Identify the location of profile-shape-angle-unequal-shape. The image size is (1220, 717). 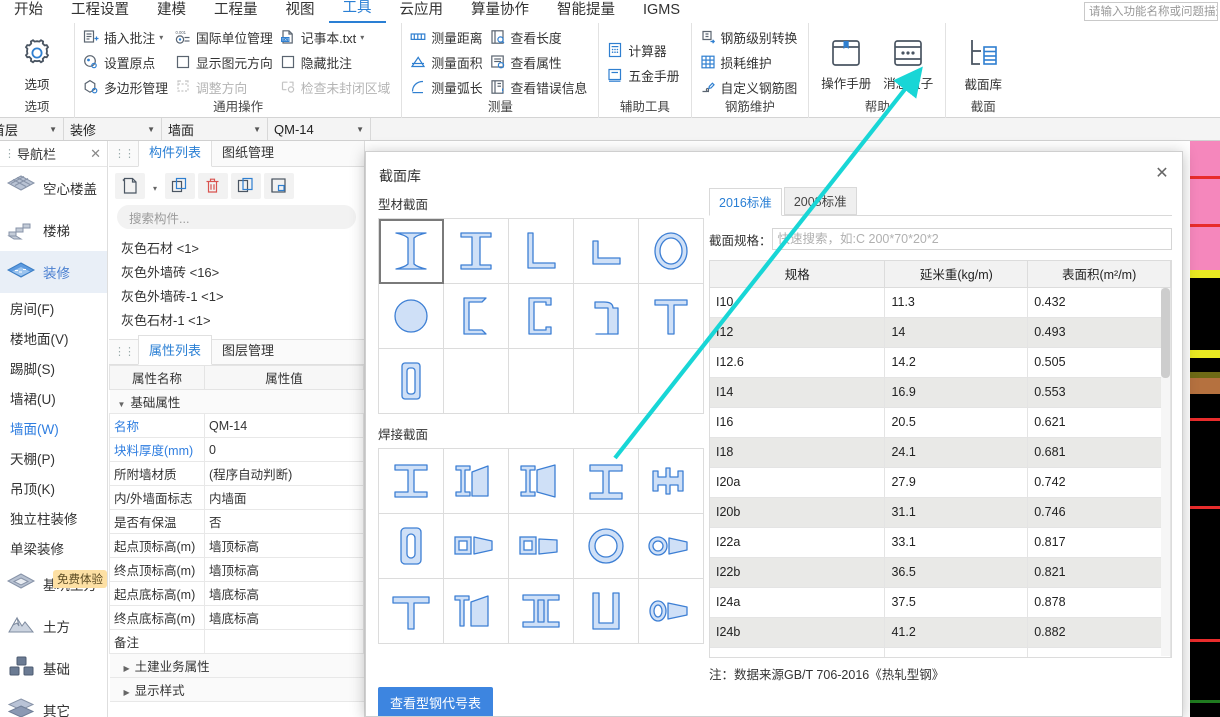
(541, 251).